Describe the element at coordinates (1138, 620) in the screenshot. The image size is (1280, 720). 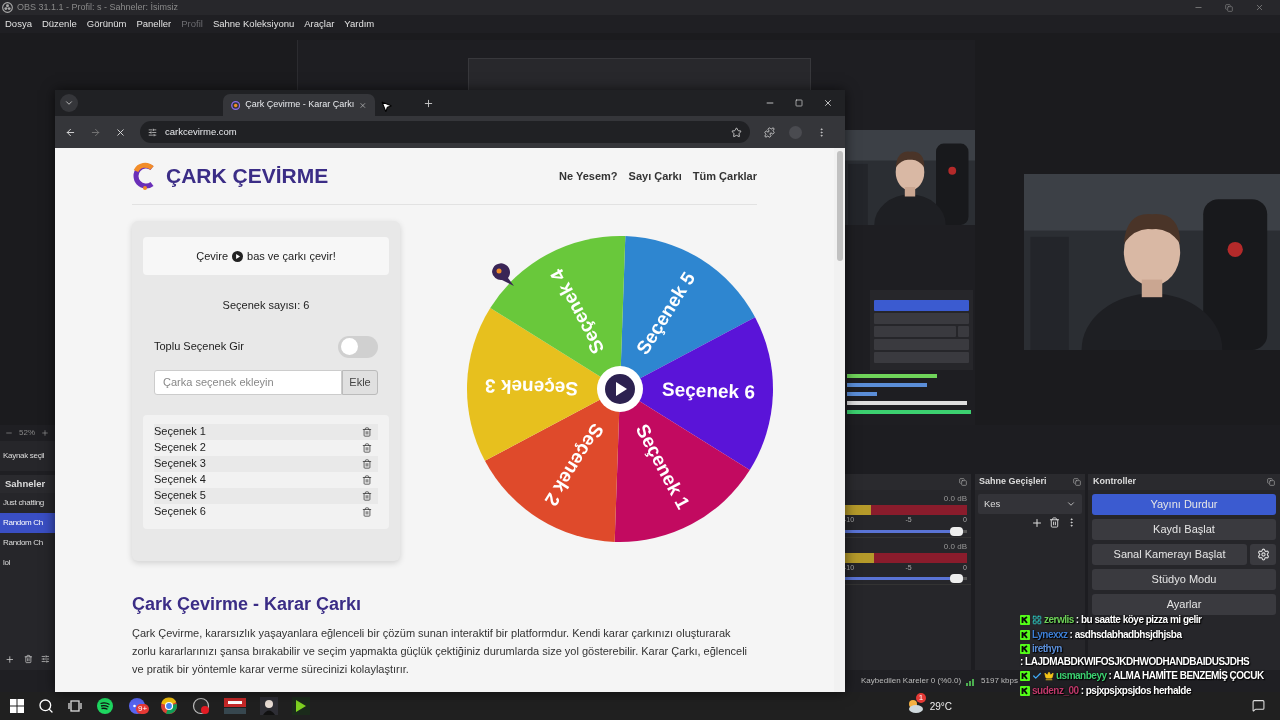
I see `chat-message: : bu saatte köye pizza mi gelir` at that location.